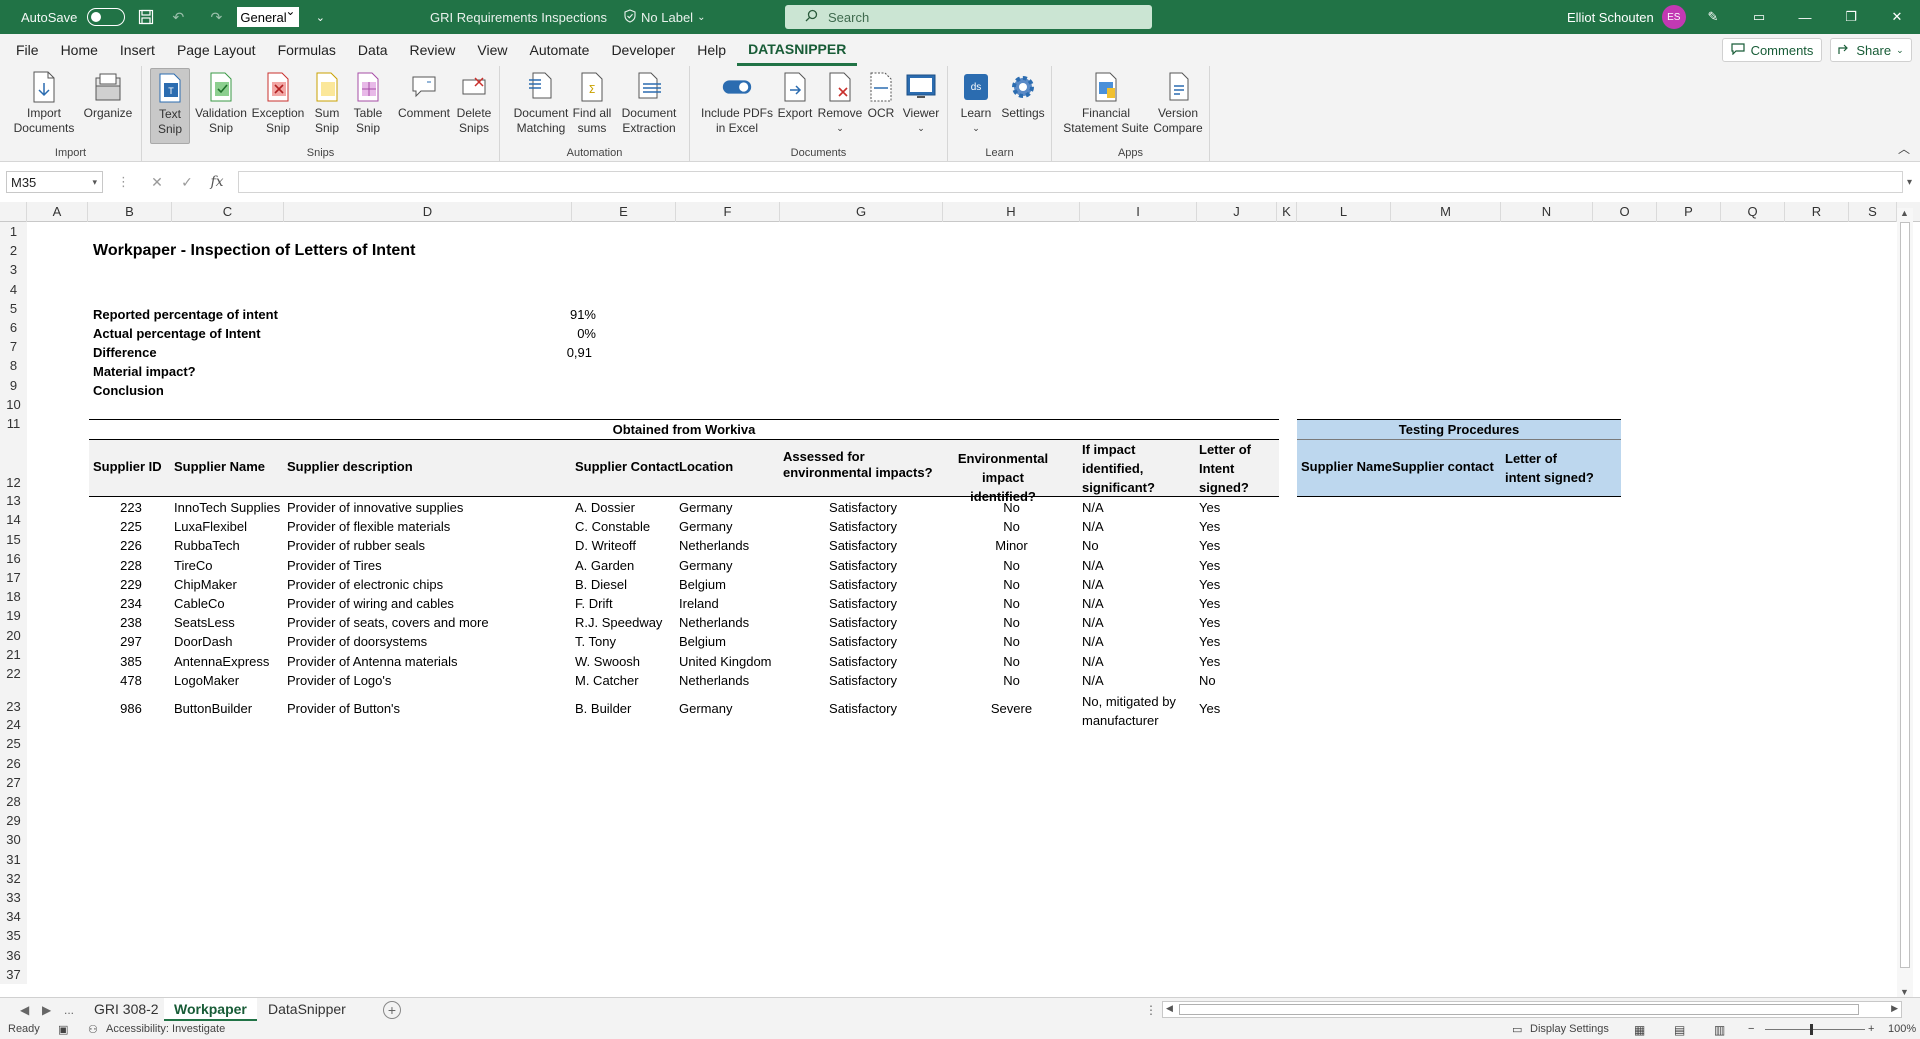 This screenshot has width=1920, height=1039. What do you see at coordinates (1679, 1030) in the screenshot?
I see `page-layout-icon: ▤` at bounding box center [1679, 1030].